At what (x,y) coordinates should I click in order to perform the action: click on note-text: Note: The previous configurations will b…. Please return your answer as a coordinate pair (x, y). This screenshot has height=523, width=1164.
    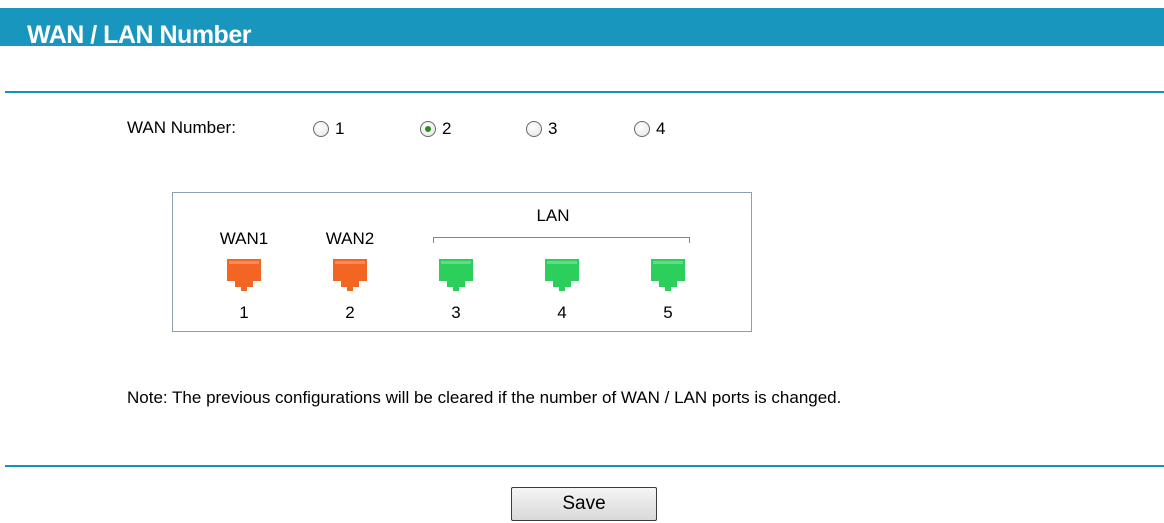
    Looking at the image, I should click on (484, 397).